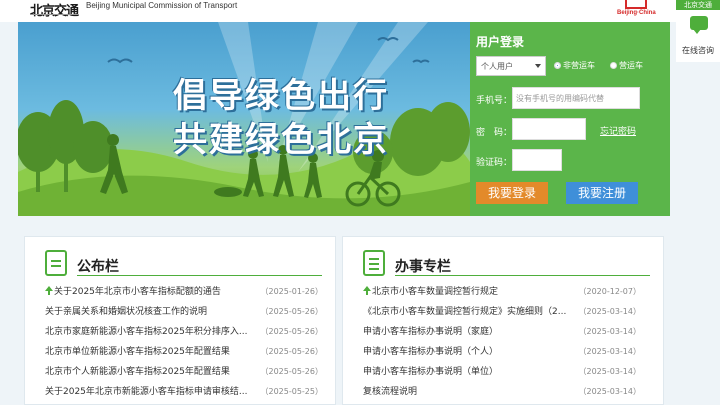 The height and width of the screenshot is (405, 720). Describe the element at coordinates (636, 13) in the screenshot. I see `beijing-china-text: Beijing·China` at that location.